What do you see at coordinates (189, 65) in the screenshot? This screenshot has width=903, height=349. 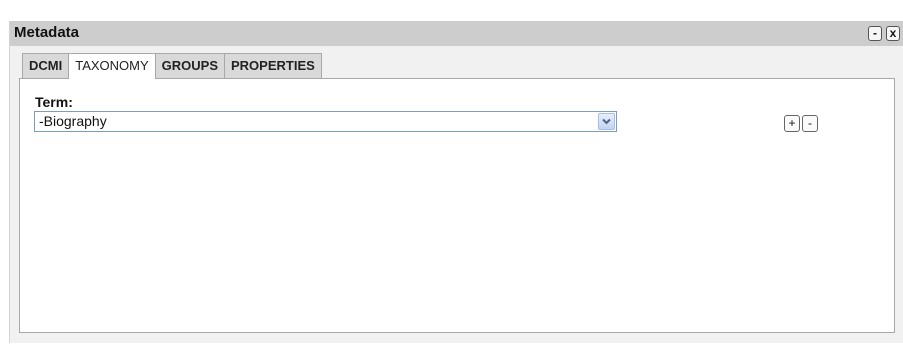 I see `tab-groups: GROUPS` at bounding box center [189, 65].